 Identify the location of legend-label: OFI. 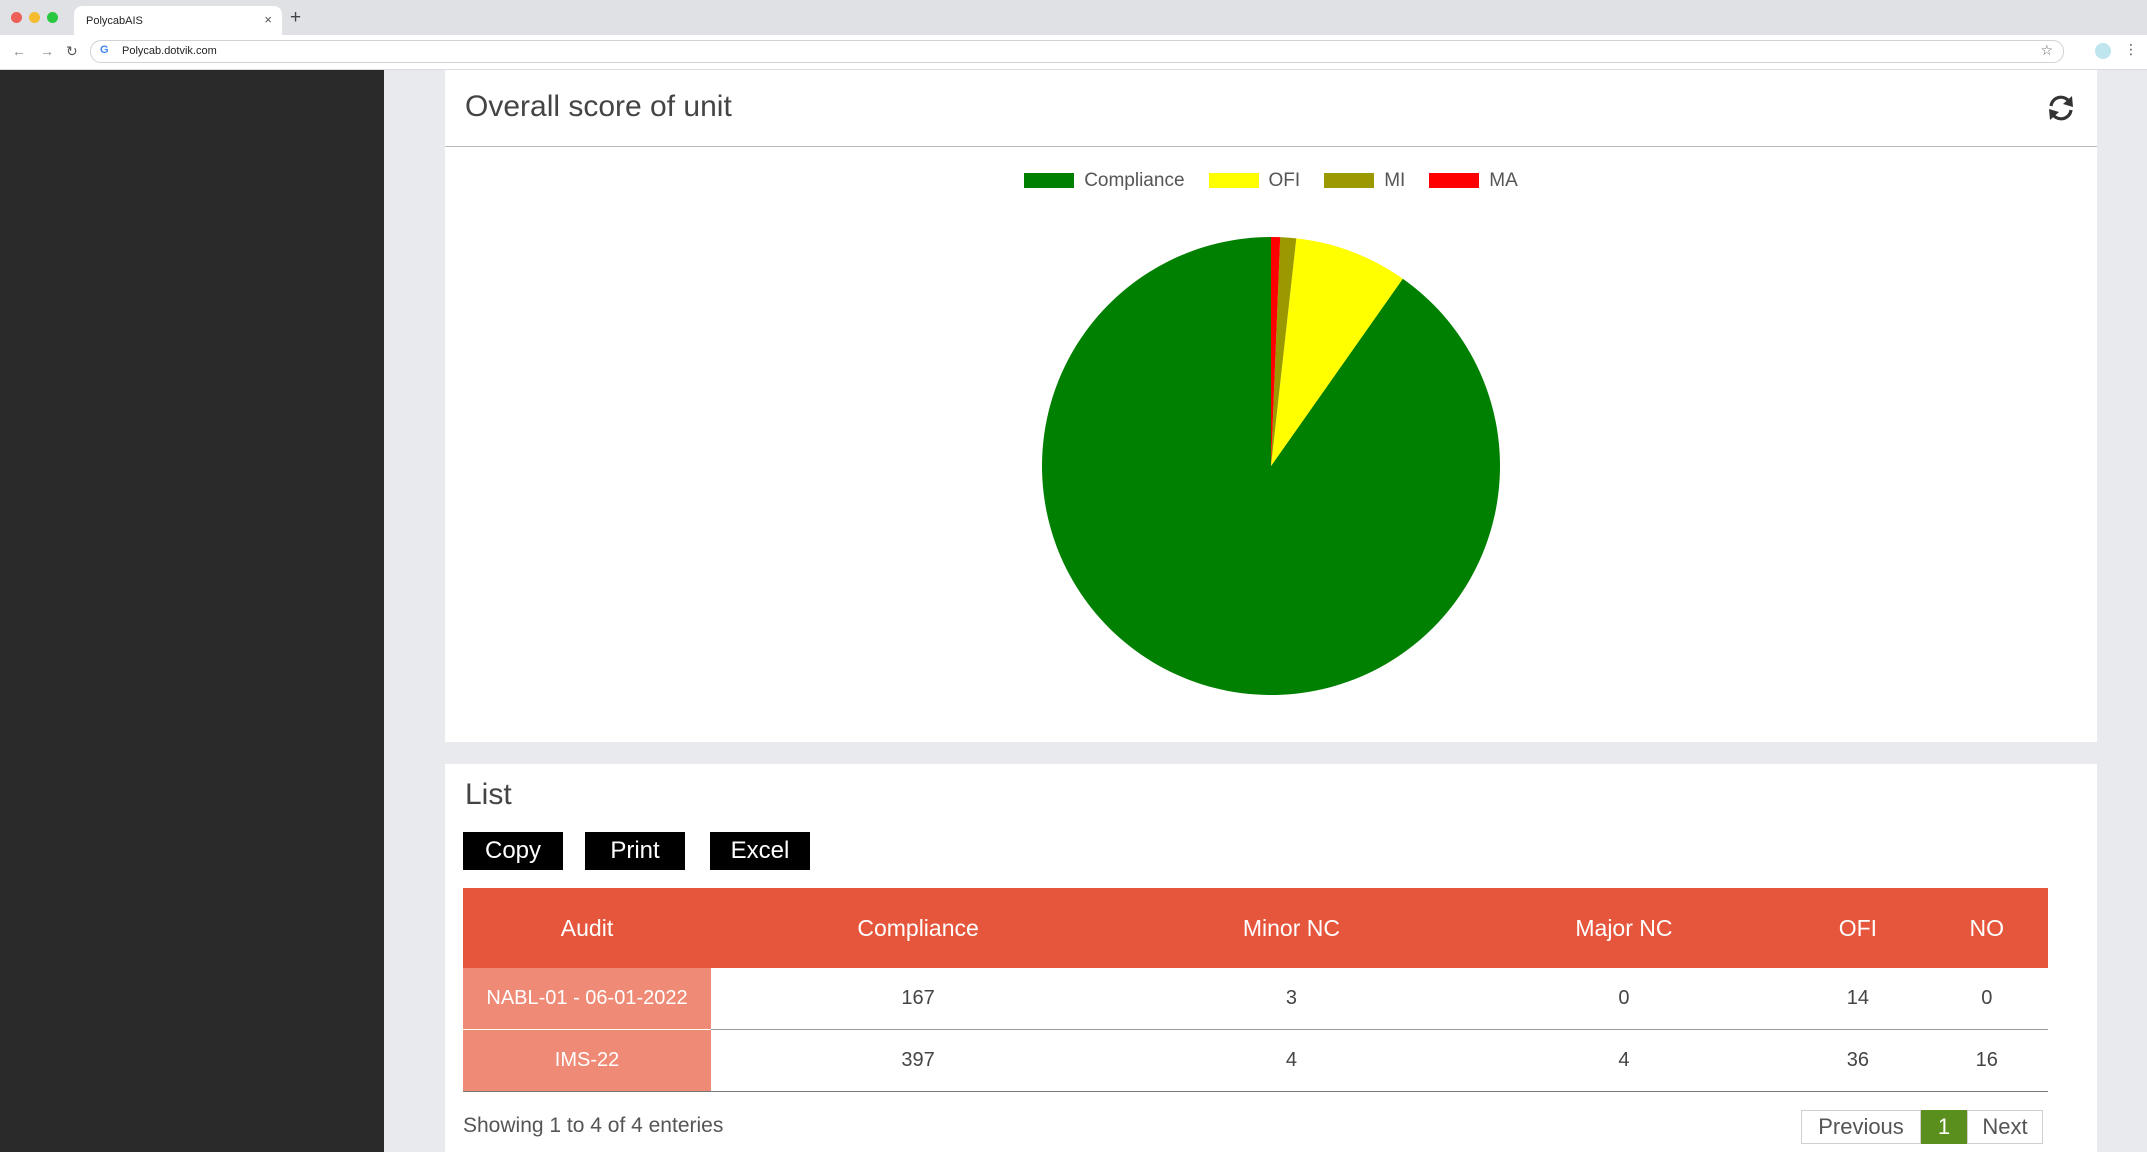
(1284, 180).